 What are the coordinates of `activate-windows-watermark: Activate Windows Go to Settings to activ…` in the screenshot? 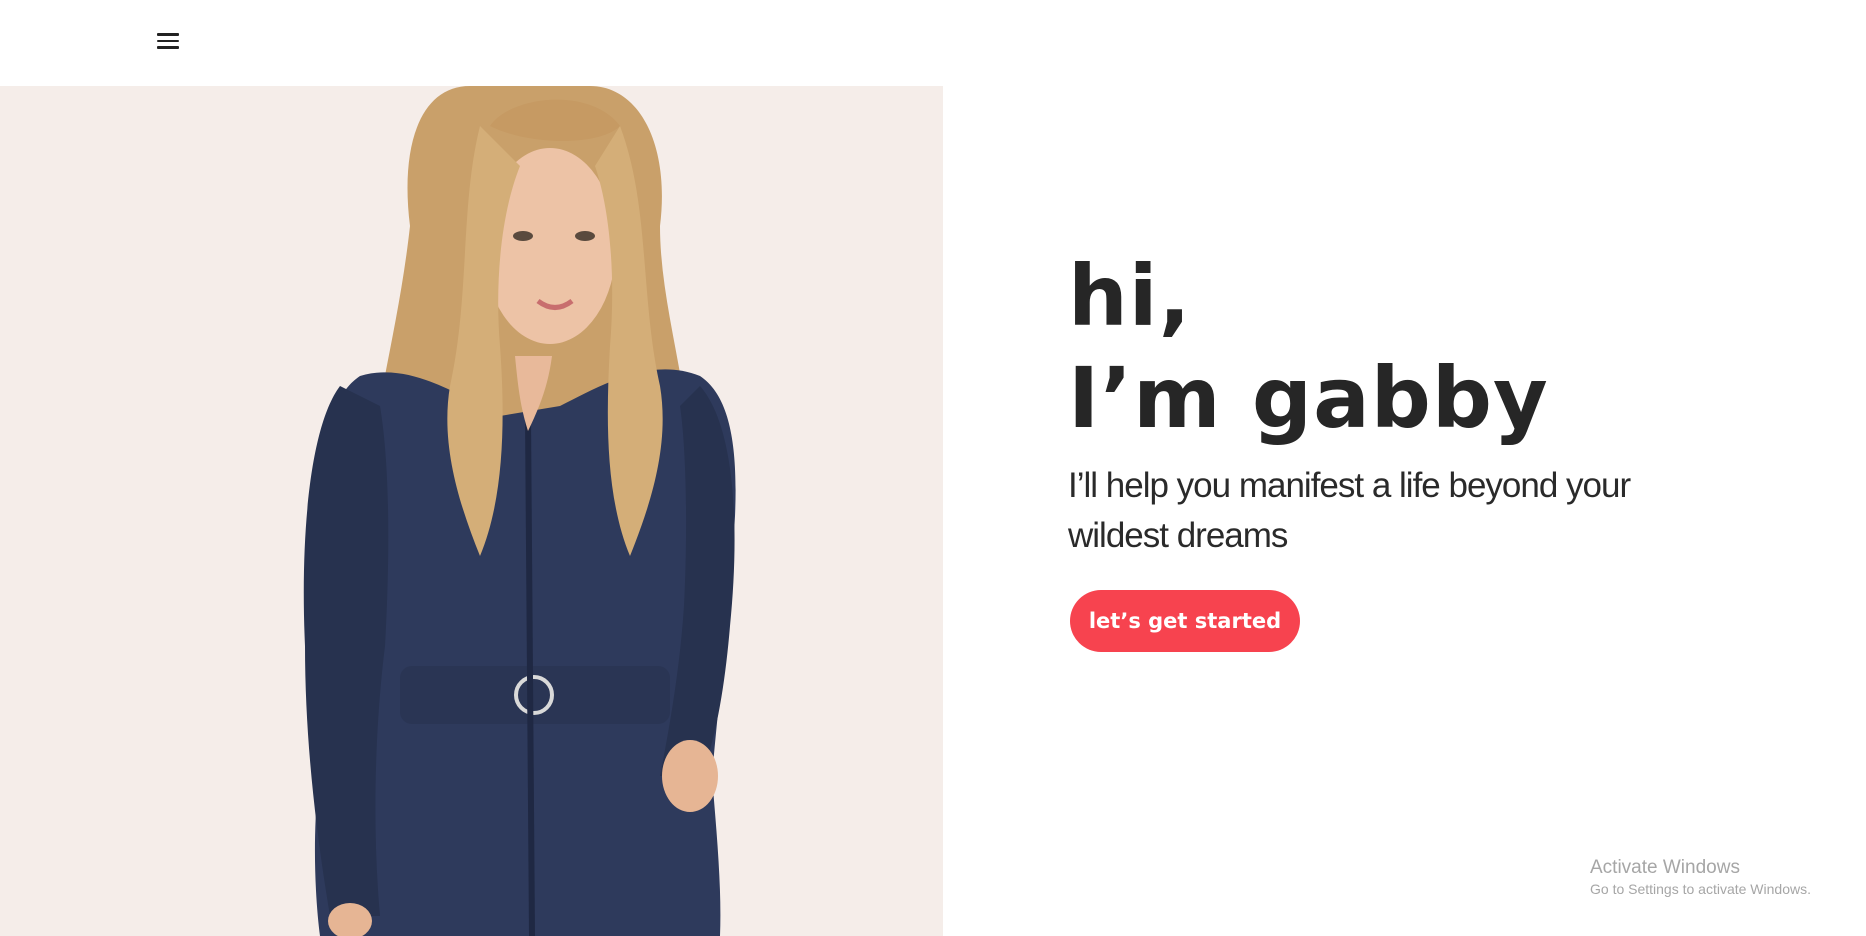 It's located at (1700, 877).